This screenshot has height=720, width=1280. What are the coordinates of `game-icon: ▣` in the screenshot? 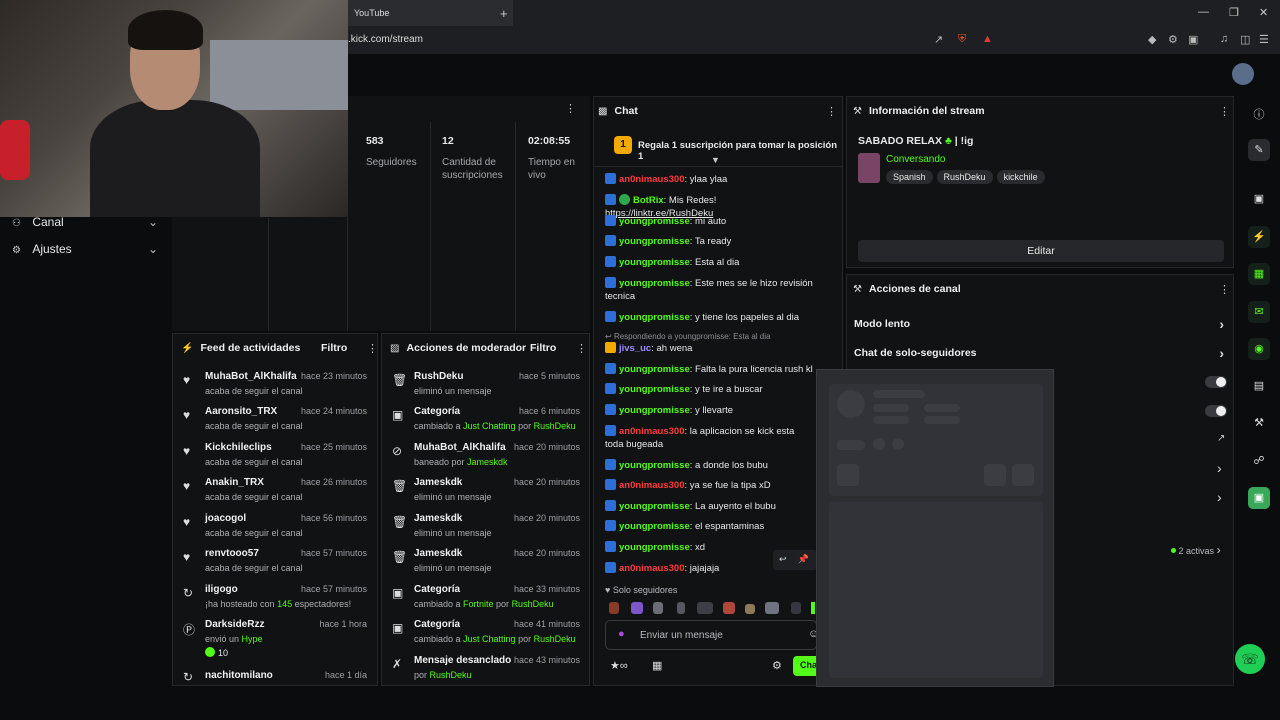 It's located at (1259, 498).